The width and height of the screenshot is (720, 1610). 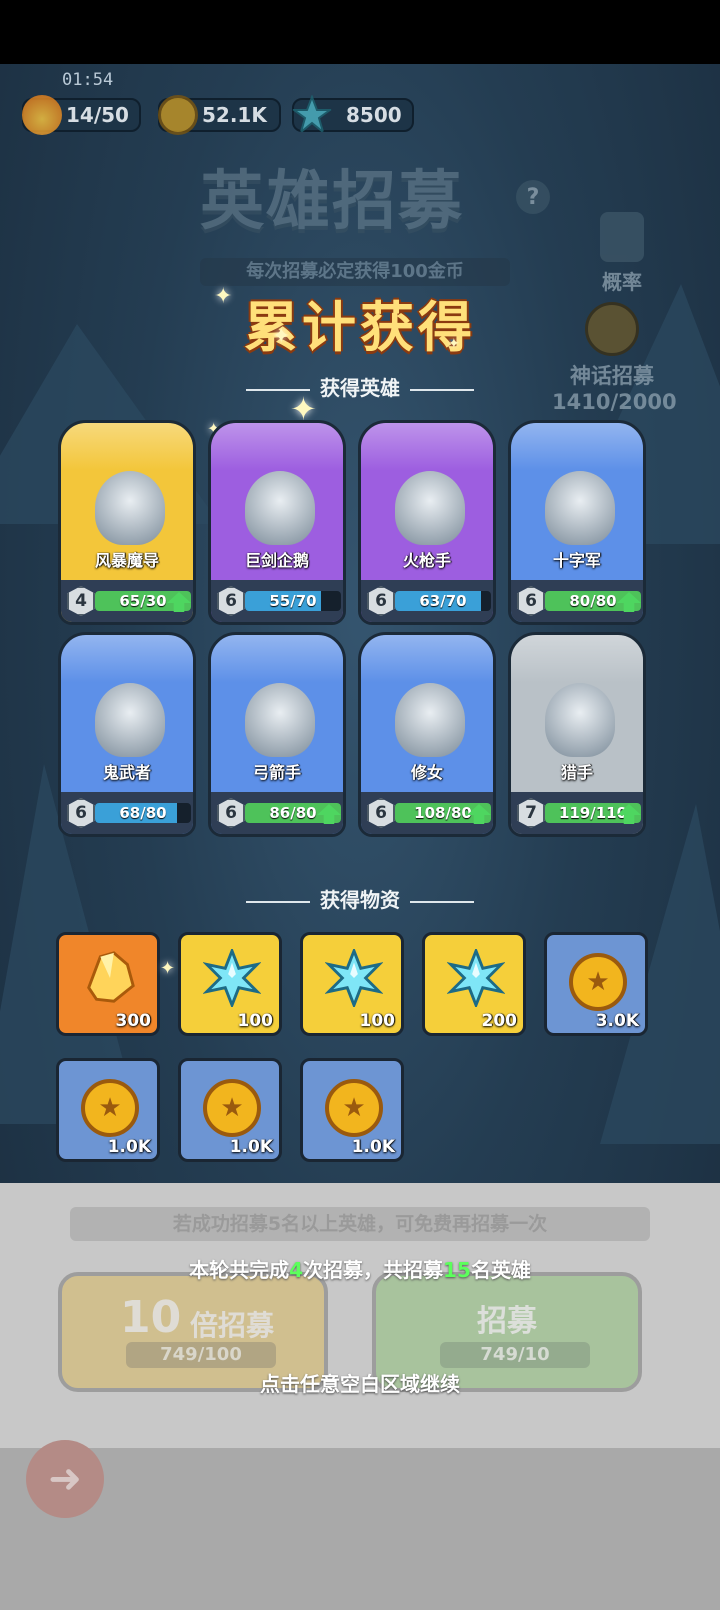 I want to click on hero-card: 风暴魔导 4 65/30, so click(x=127, y=522).